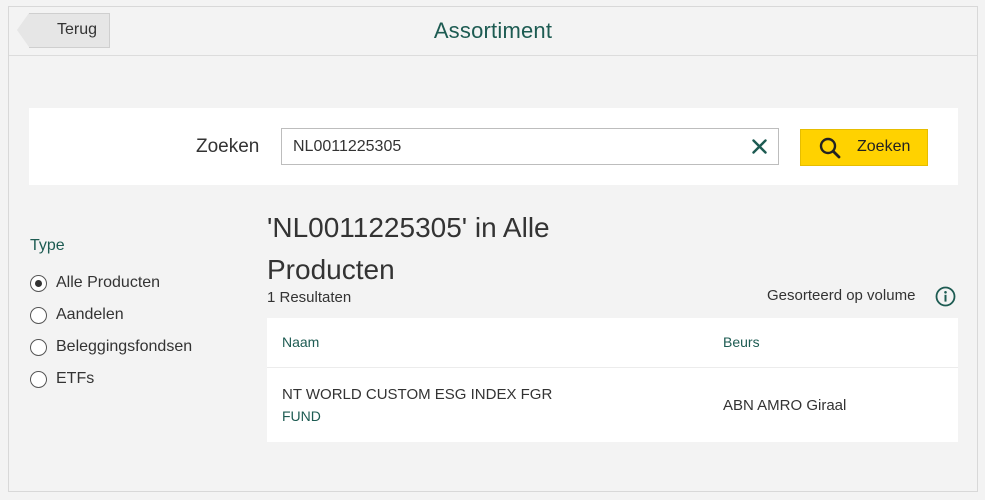  I want to click on table-header: Naam Beurs, so click(612, 343).